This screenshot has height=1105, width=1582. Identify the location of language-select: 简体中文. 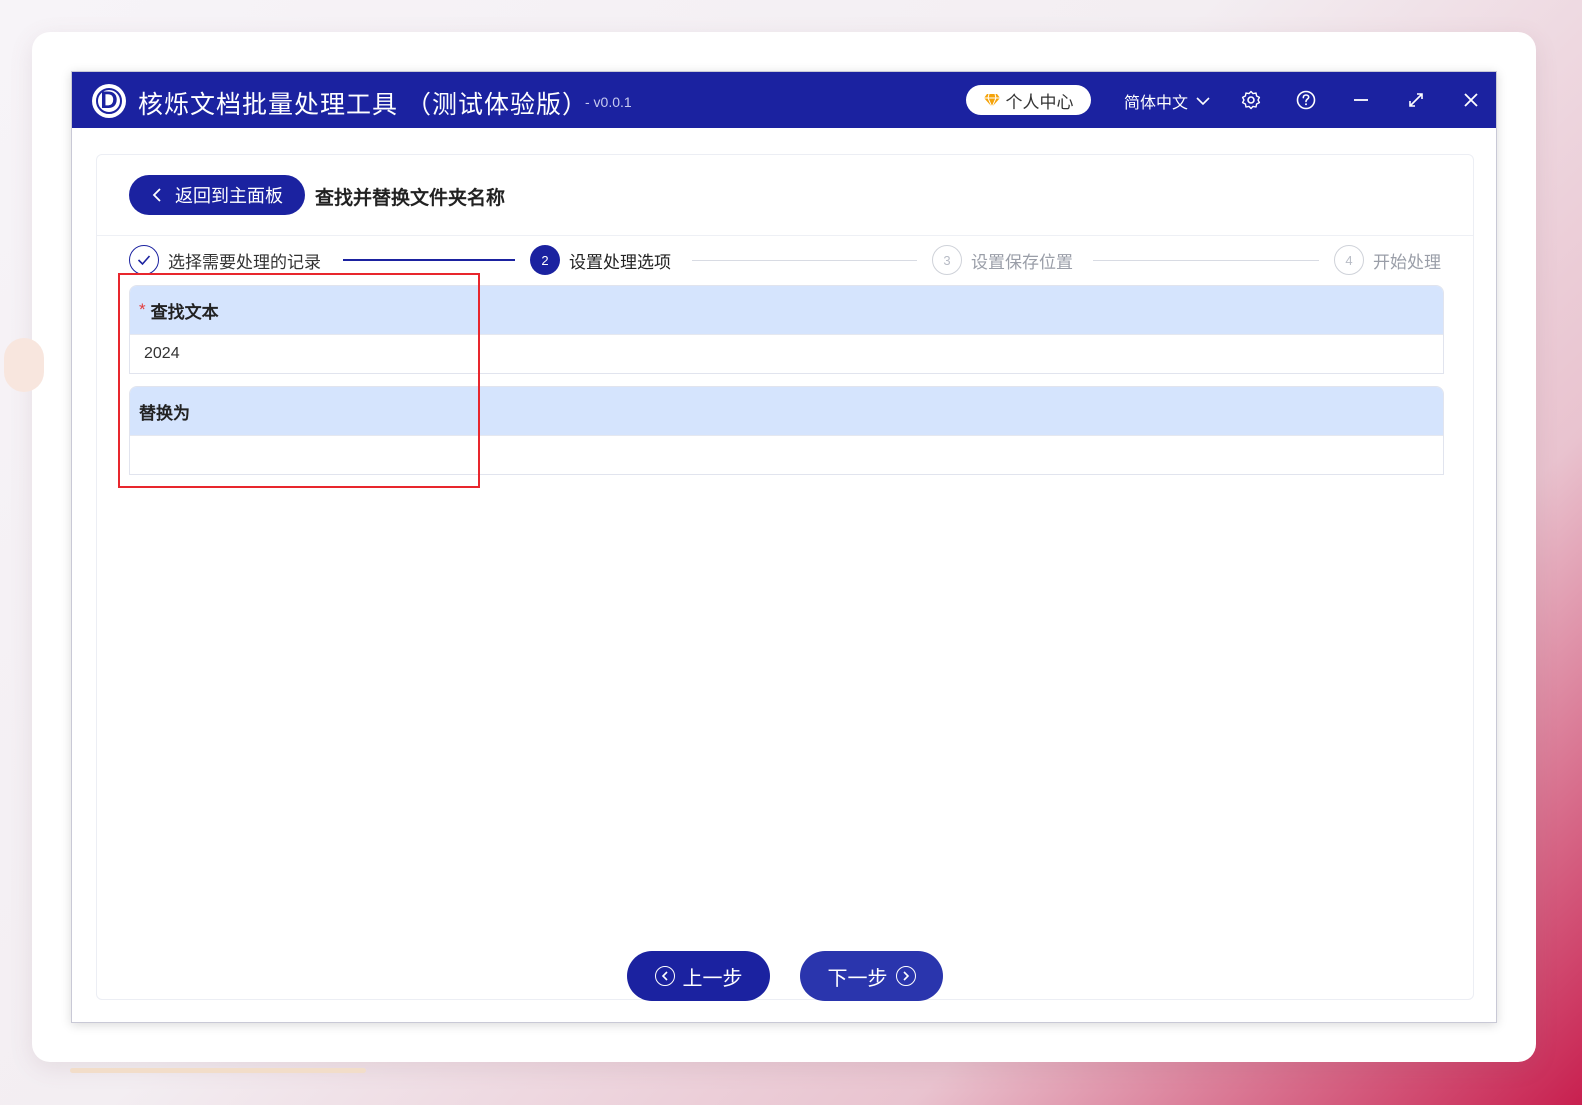
(1167, 101).